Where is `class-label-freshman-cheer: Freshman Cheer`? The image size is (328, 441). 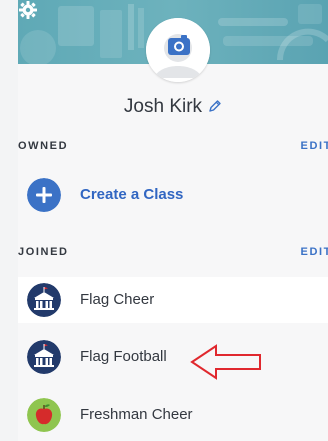 class-label-freshman-cheer: Freshman Cheer is located at coordinates (136, 414).